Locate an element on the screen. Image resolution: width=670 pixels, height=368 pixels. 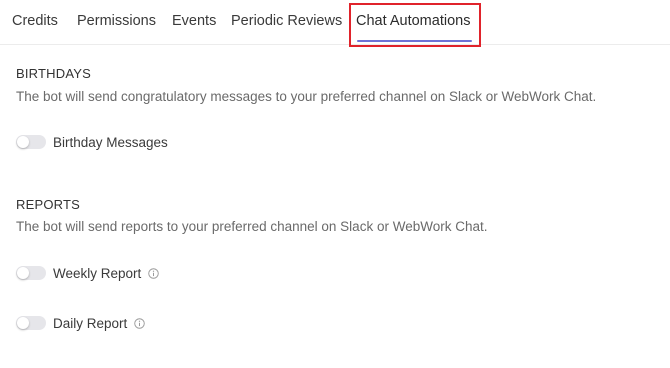
tab-events: Events is located at coordinates (194, 21).